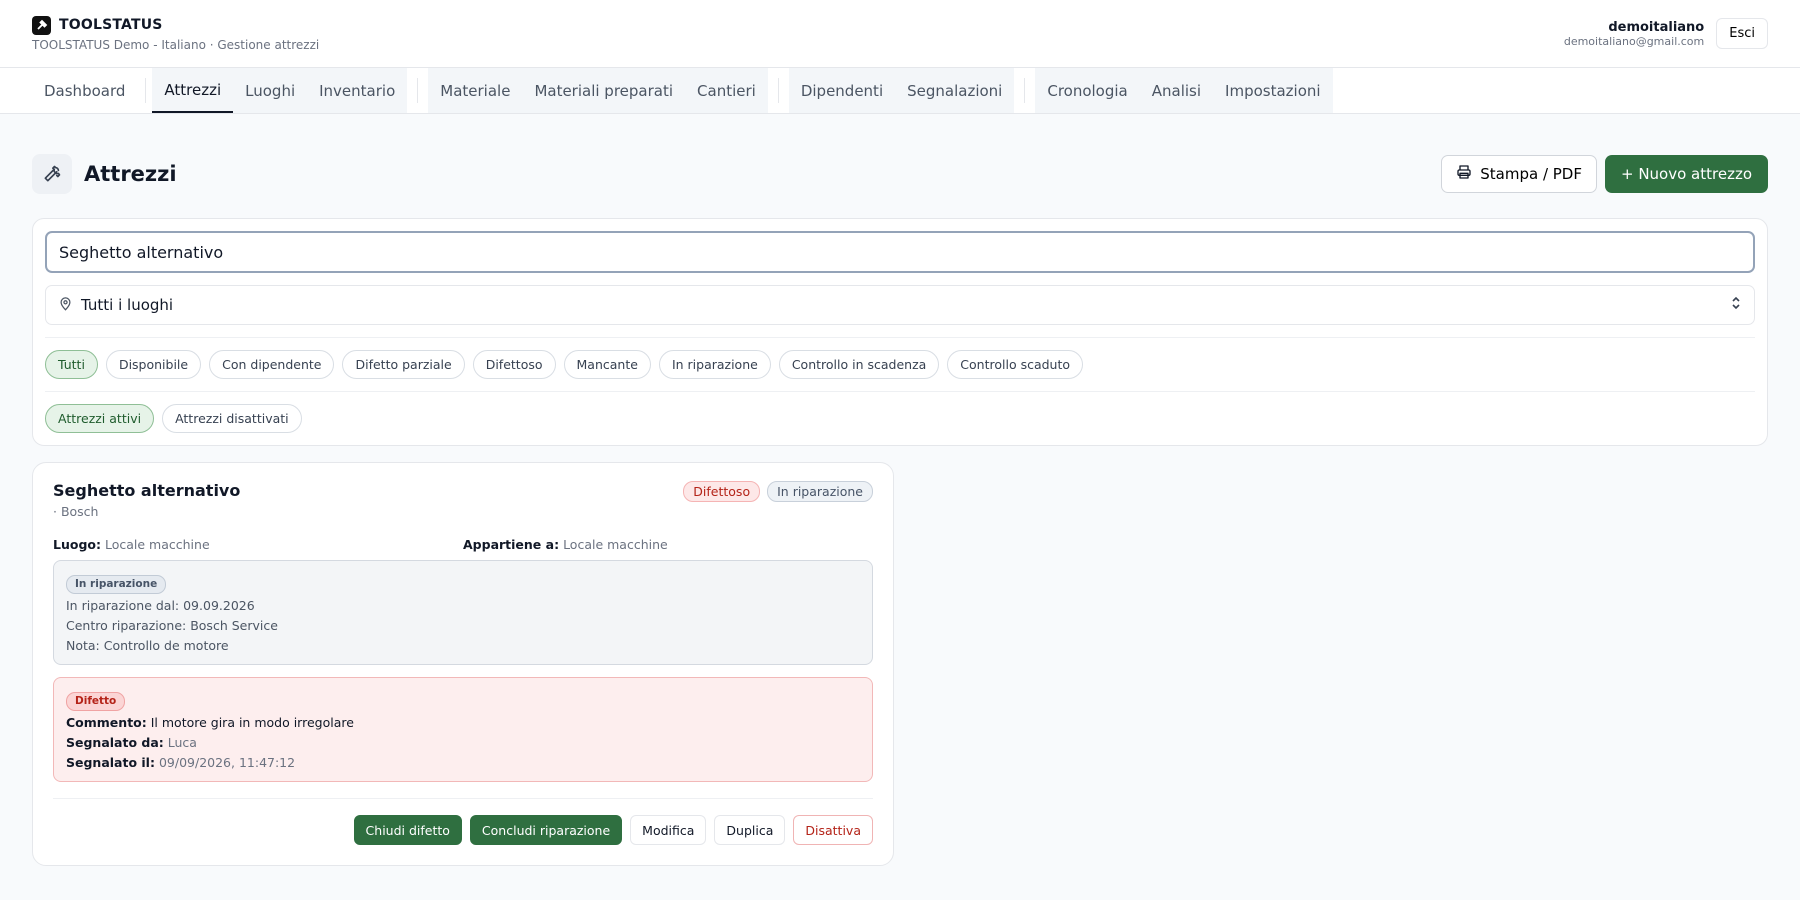 The height and width of the screenshot is (900, 1800). What do you see at coordinates (52, 174) in the screenshot?
I see `wrench-icon` at bounding box center [52, 174].